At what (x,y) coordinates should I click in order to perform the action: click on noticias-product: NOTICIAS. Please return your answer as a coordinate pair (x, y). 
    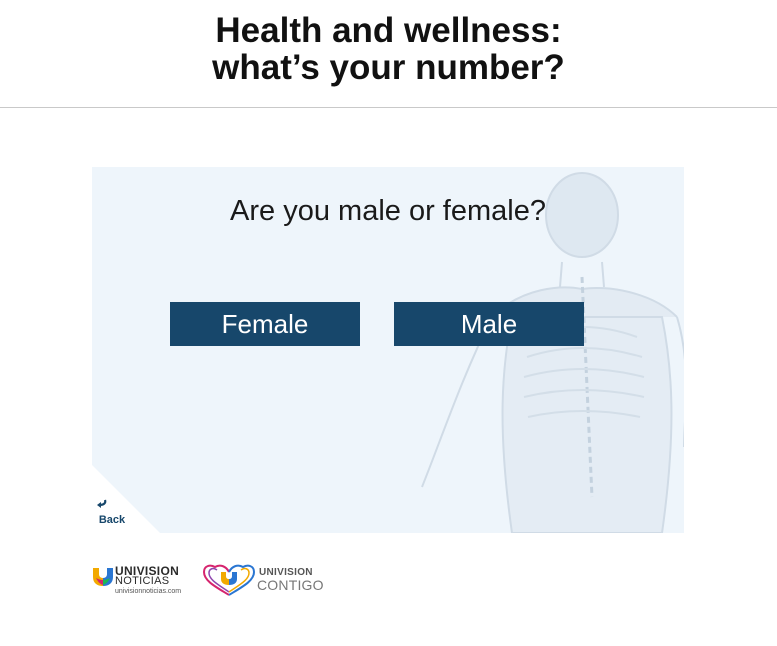
    Looking at the image, I should click on (142, 581).